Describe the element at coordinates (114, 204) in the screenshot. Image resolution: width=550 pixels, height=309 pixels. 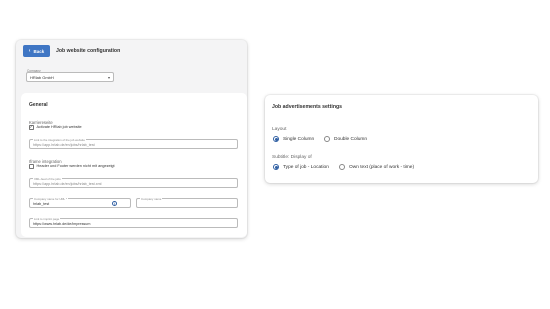
I see `info-icon: i` at that location.